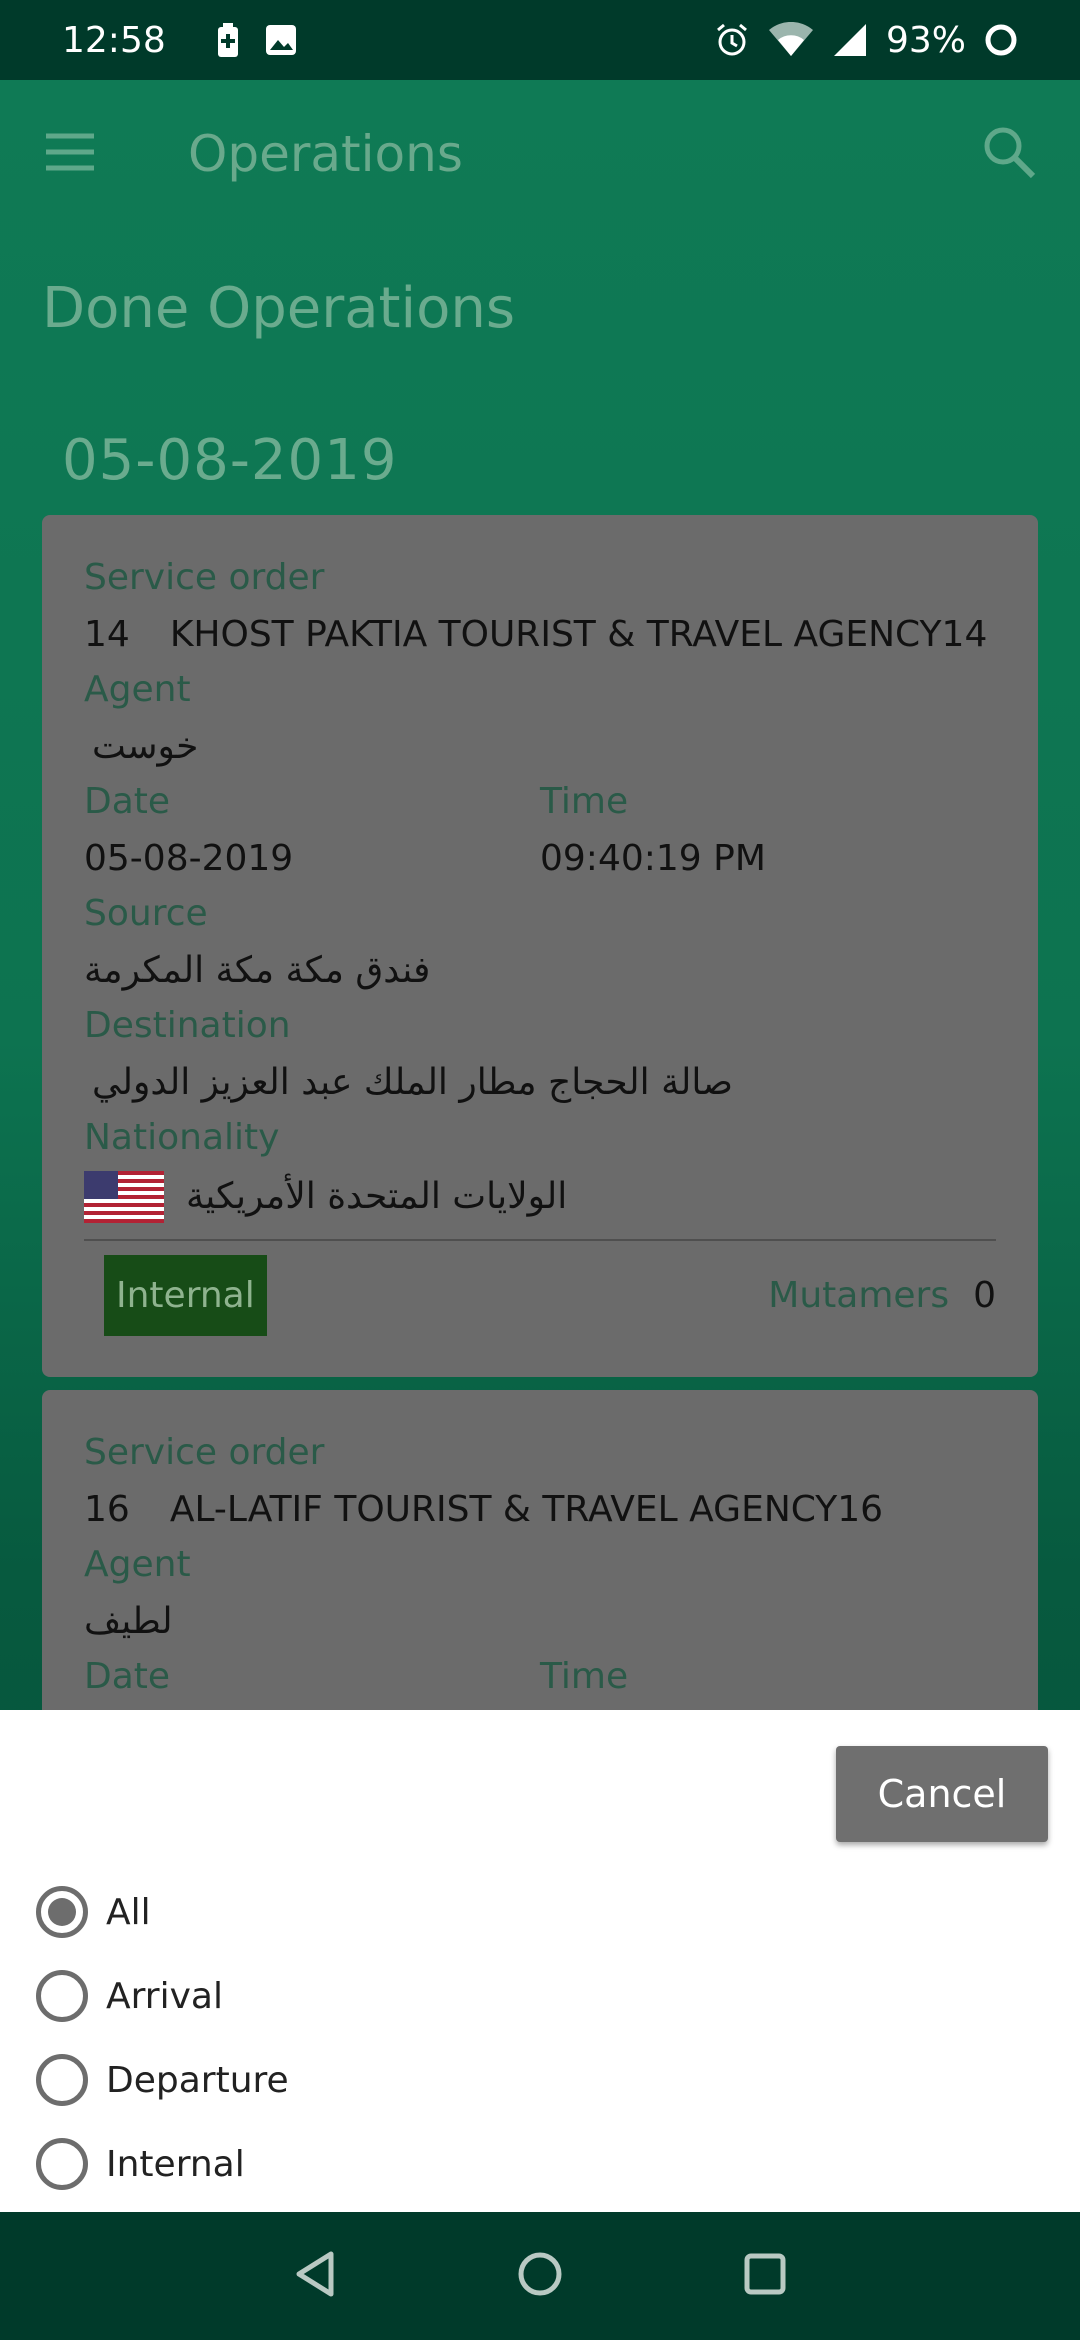 The width and height of the screenshot is (1080, 2340). I want to click on radio-option-arrival: Arrival, so click(162, 1996).